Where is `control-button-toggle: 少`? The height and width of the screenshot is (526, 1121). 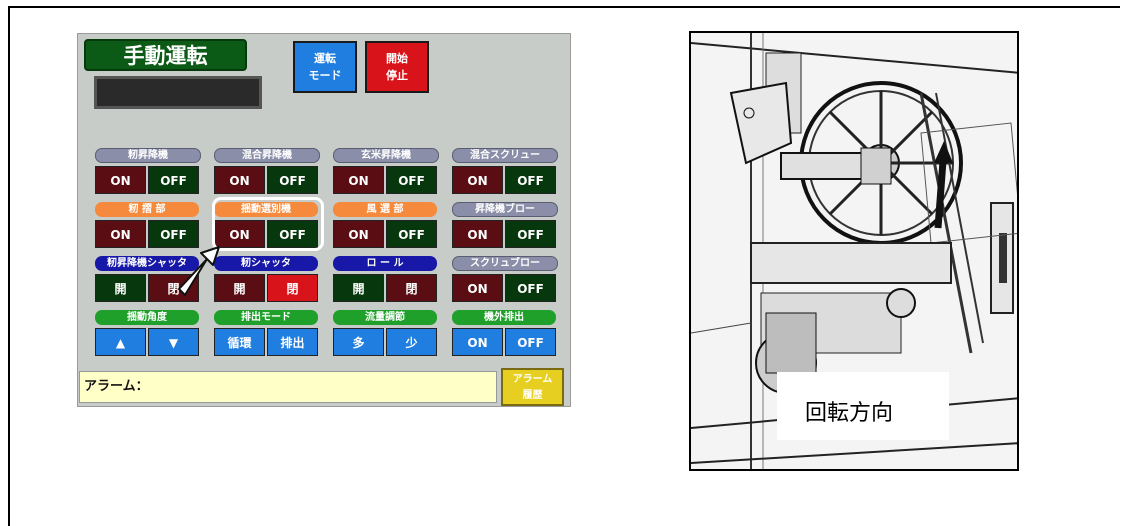
control-button-toggle: 少 is located at coordinates (411, 342).